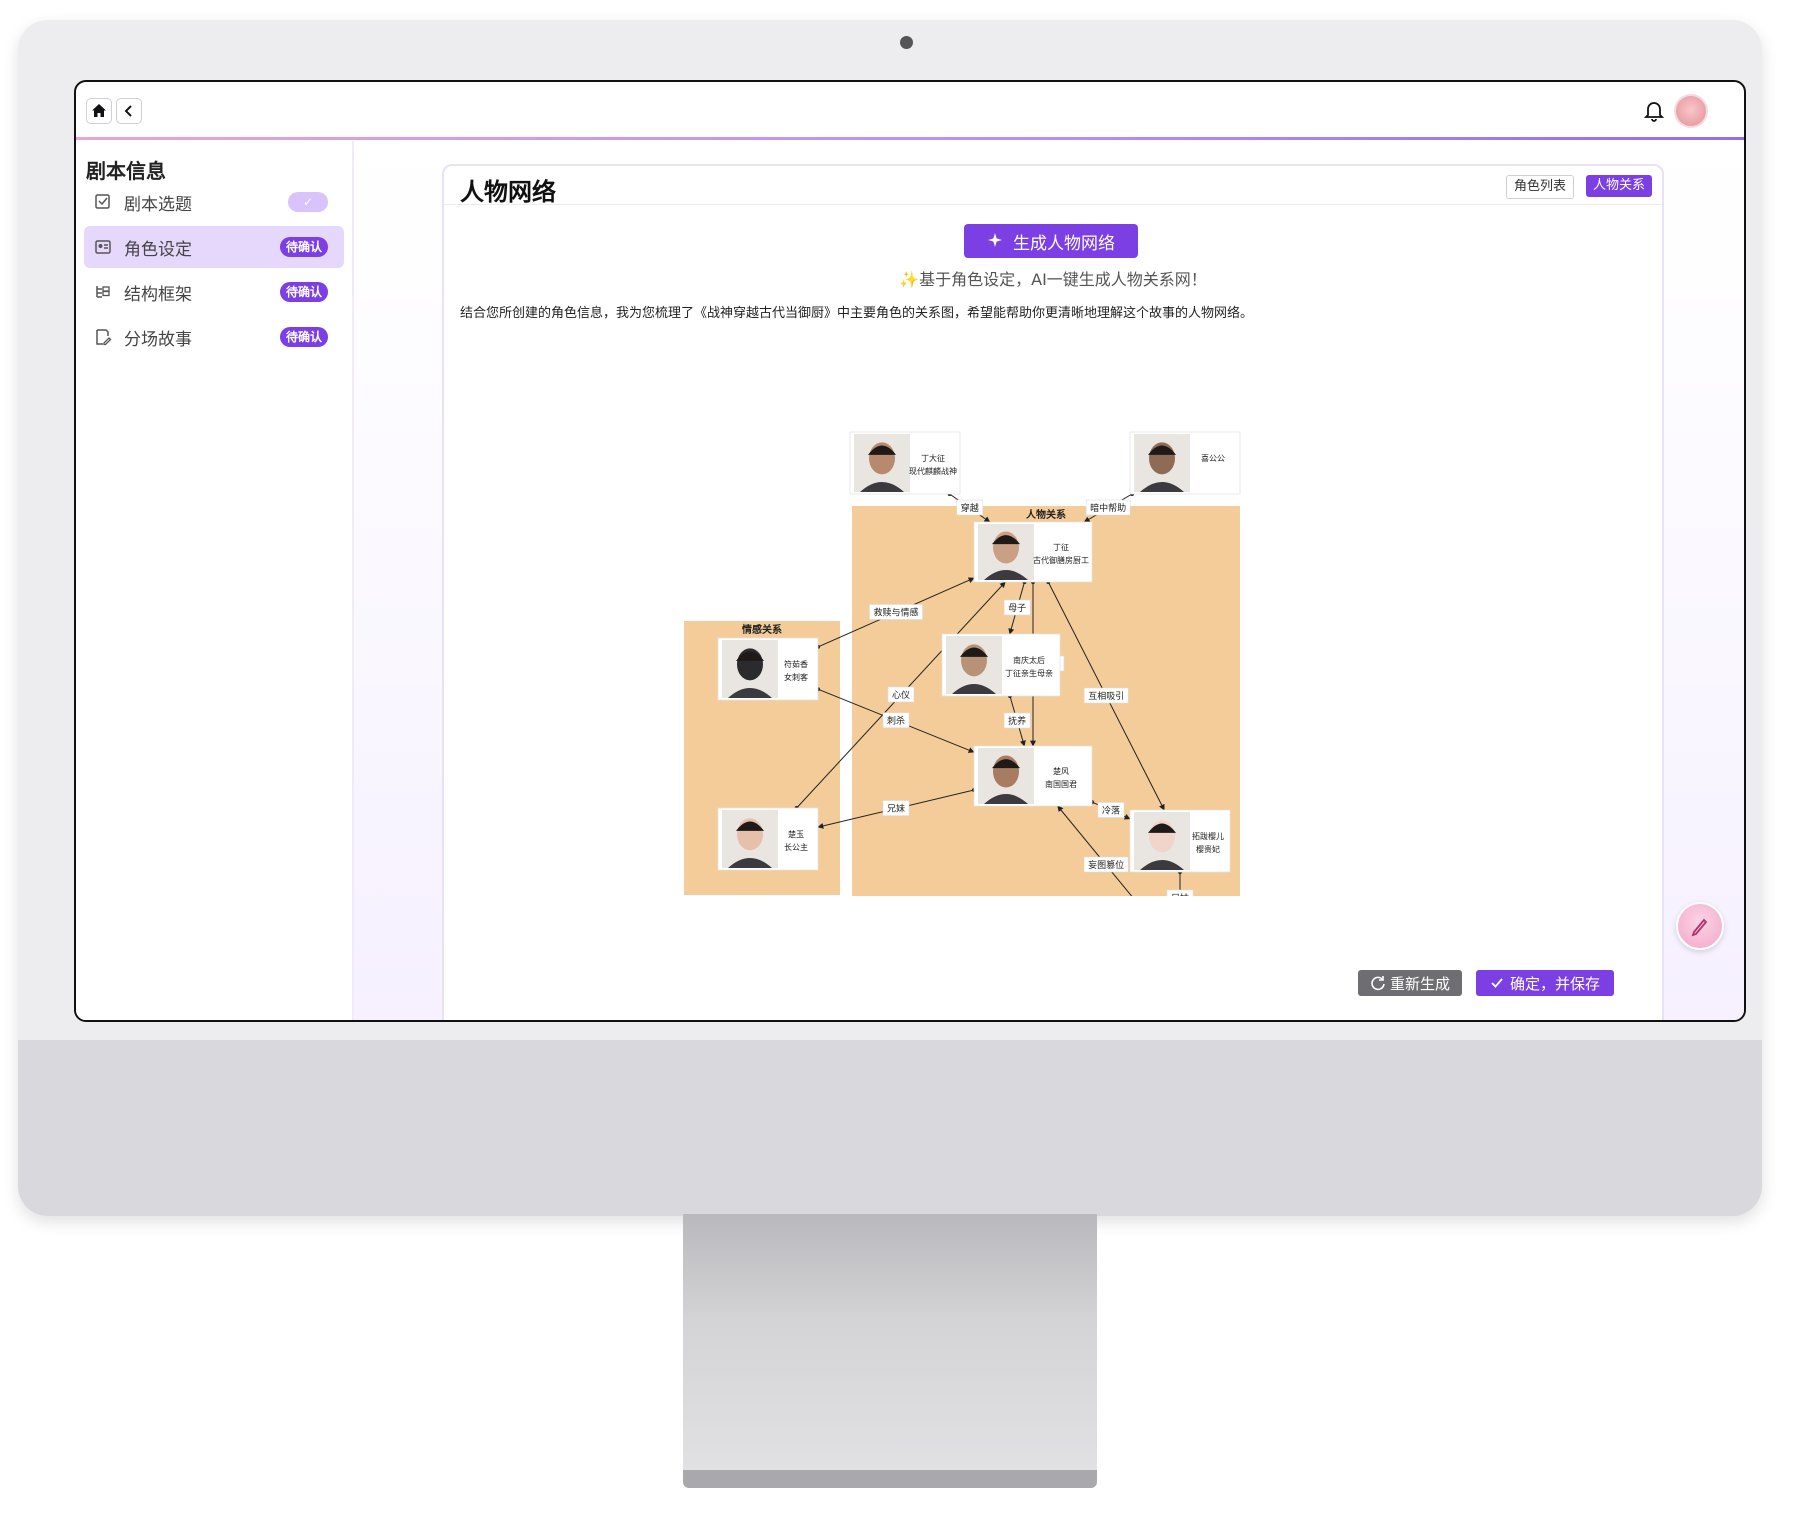 The image size is (1800, 1526). Describe the element at coordinates (1180, 841) in the screenshot. I see `character-node: 拓跋樱儿樱贵妃` at that location.